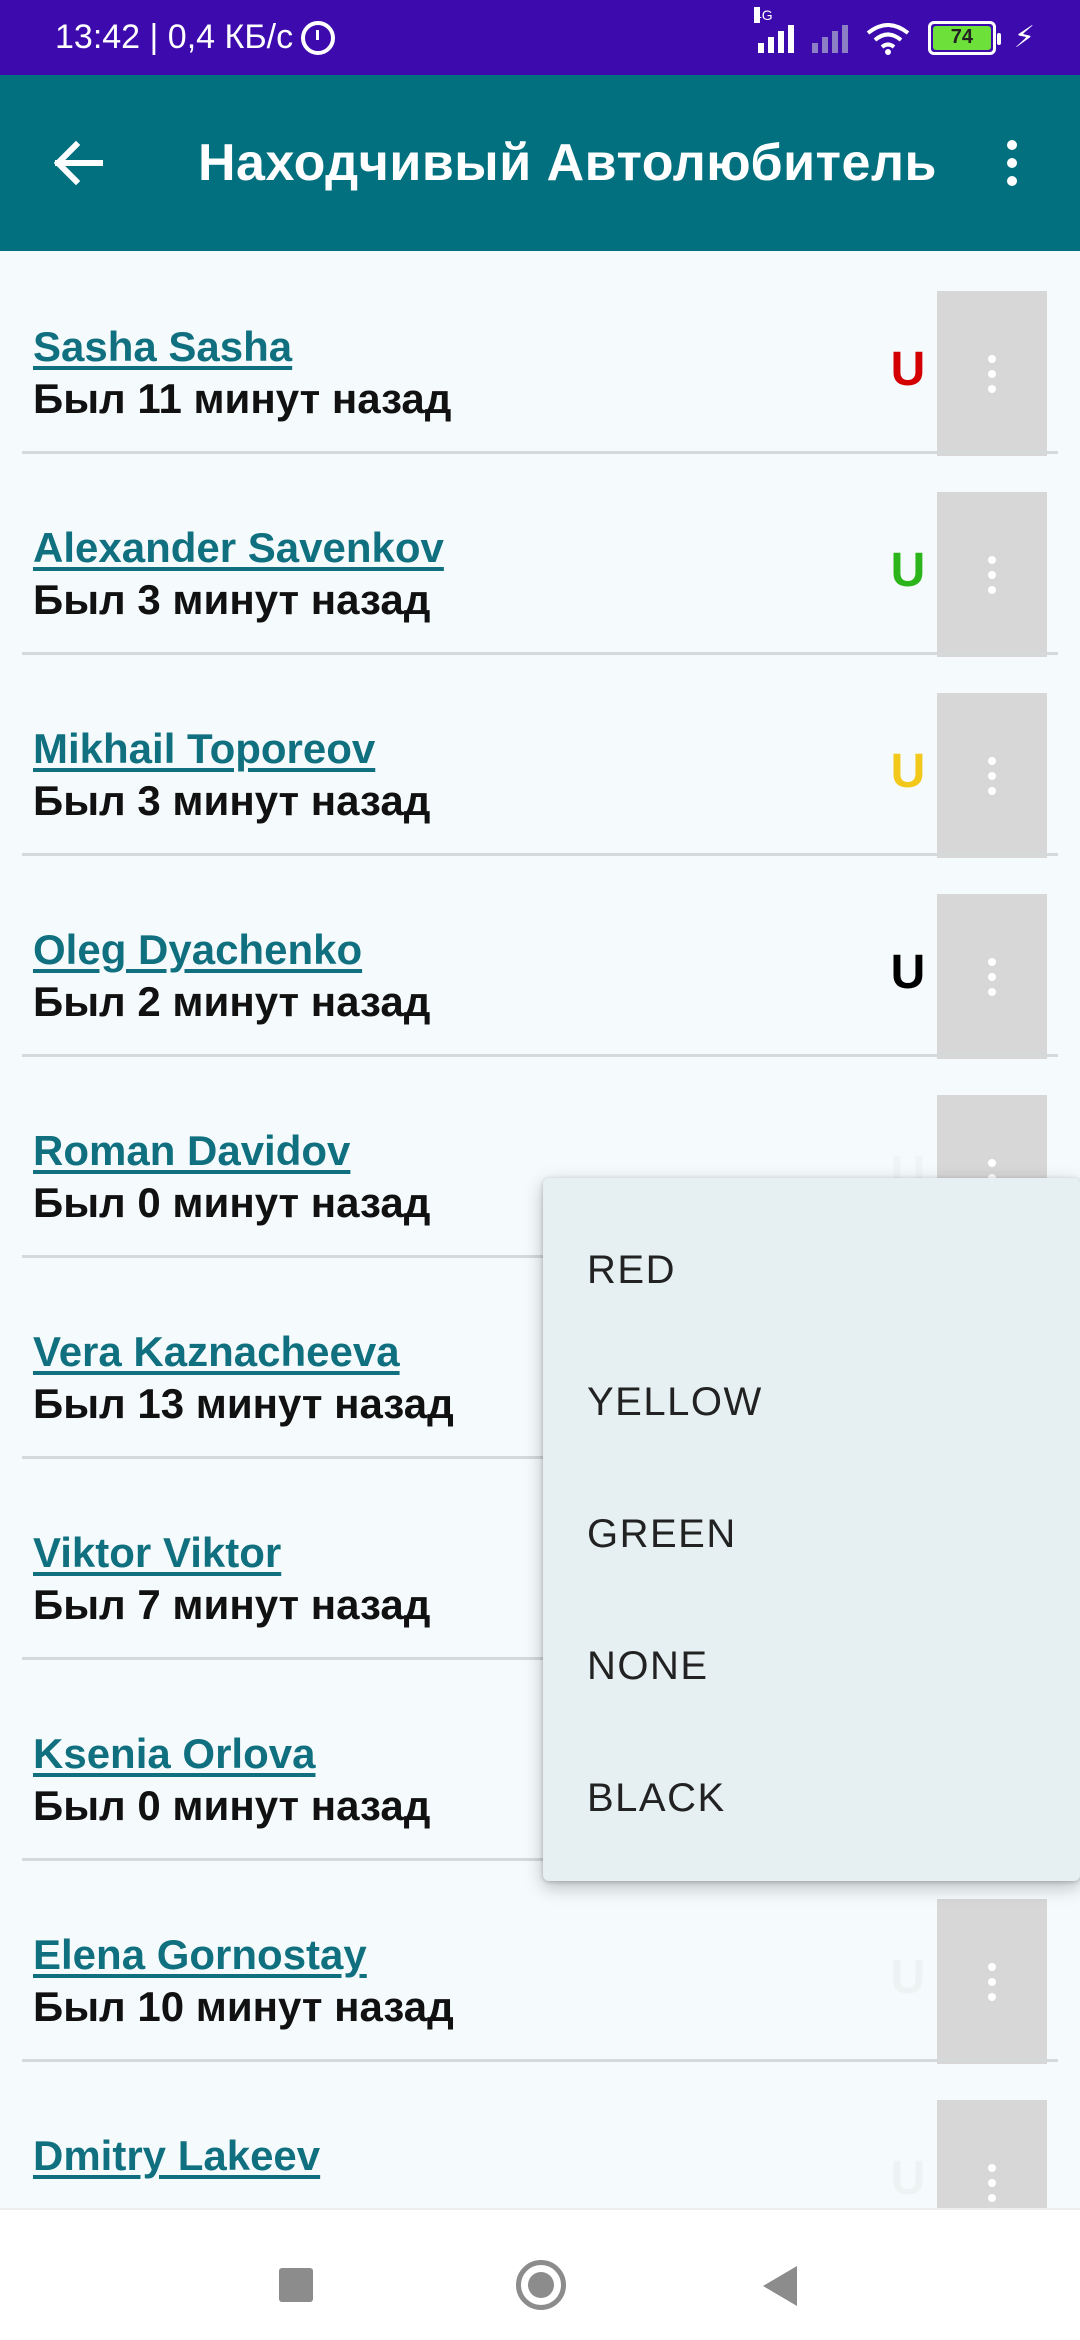  What do you see at coordinates (243, 2006) in the screenshot?
I see `last-seen-text: Был 10 минут назад` at bounding box center [243, 2006].